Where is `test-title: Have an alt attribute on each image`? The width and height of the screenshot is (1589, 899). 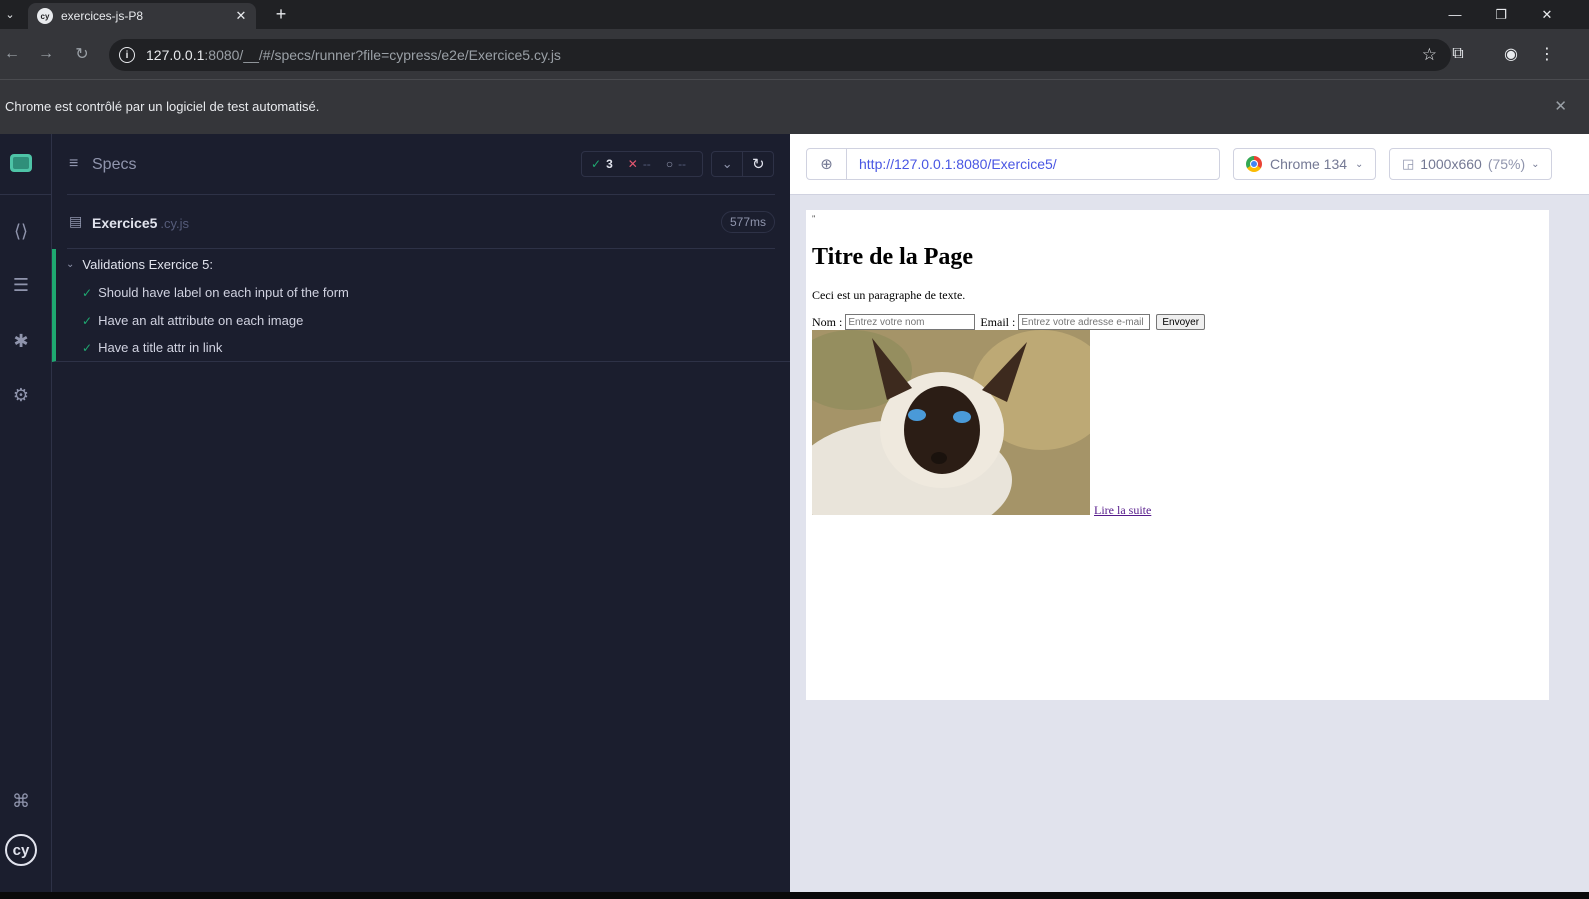 test-title: Have an alt attribute on each image is located at coordinates (201, 320).